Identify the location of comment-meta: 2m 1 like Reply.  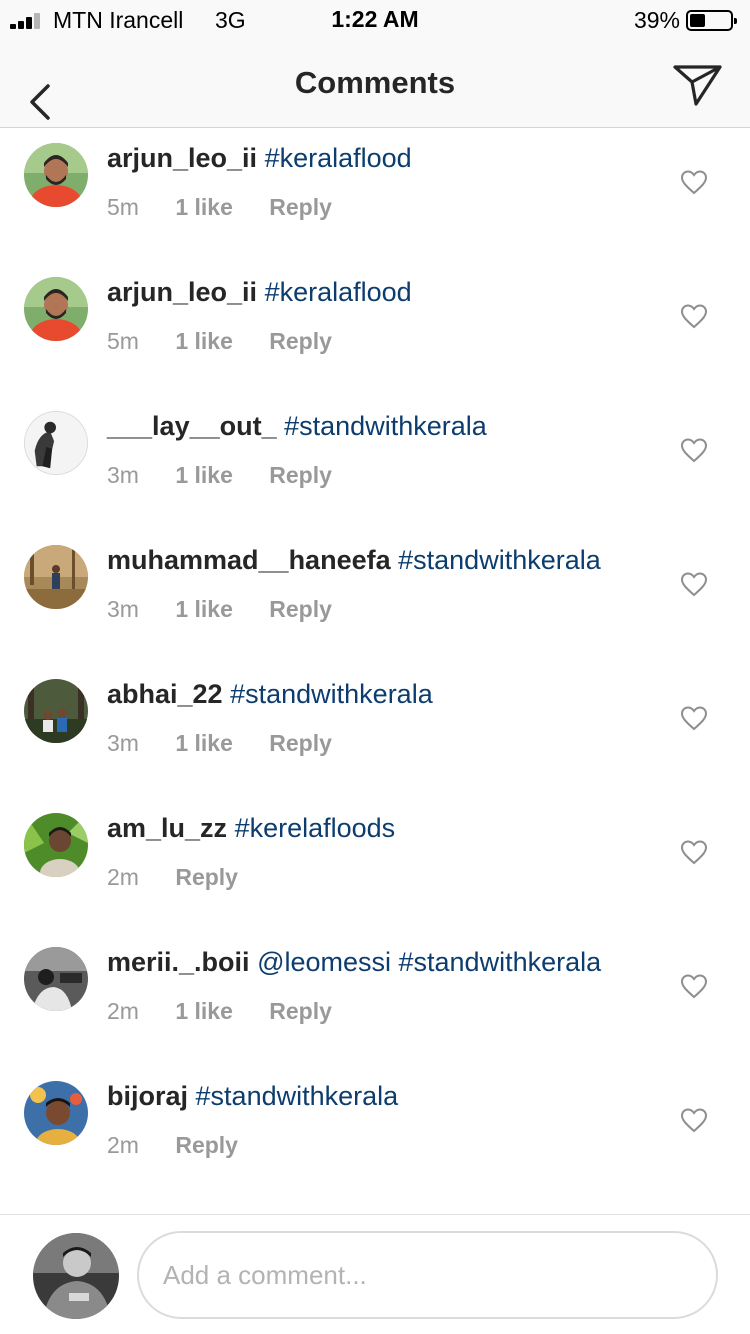
(234, 1011).